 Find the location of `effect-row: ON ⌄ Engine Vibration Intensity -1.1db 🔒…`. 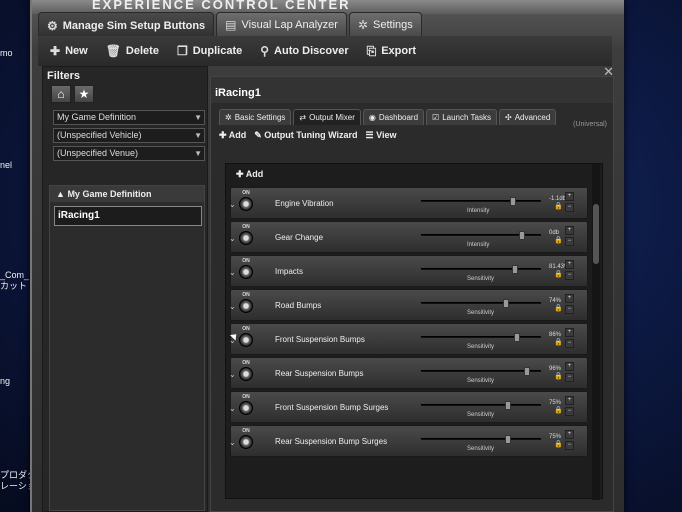

effect-row: ON ⌄ Engine Vibration Intensity -1.1db 🔒… is located at coordinates (408, 203).